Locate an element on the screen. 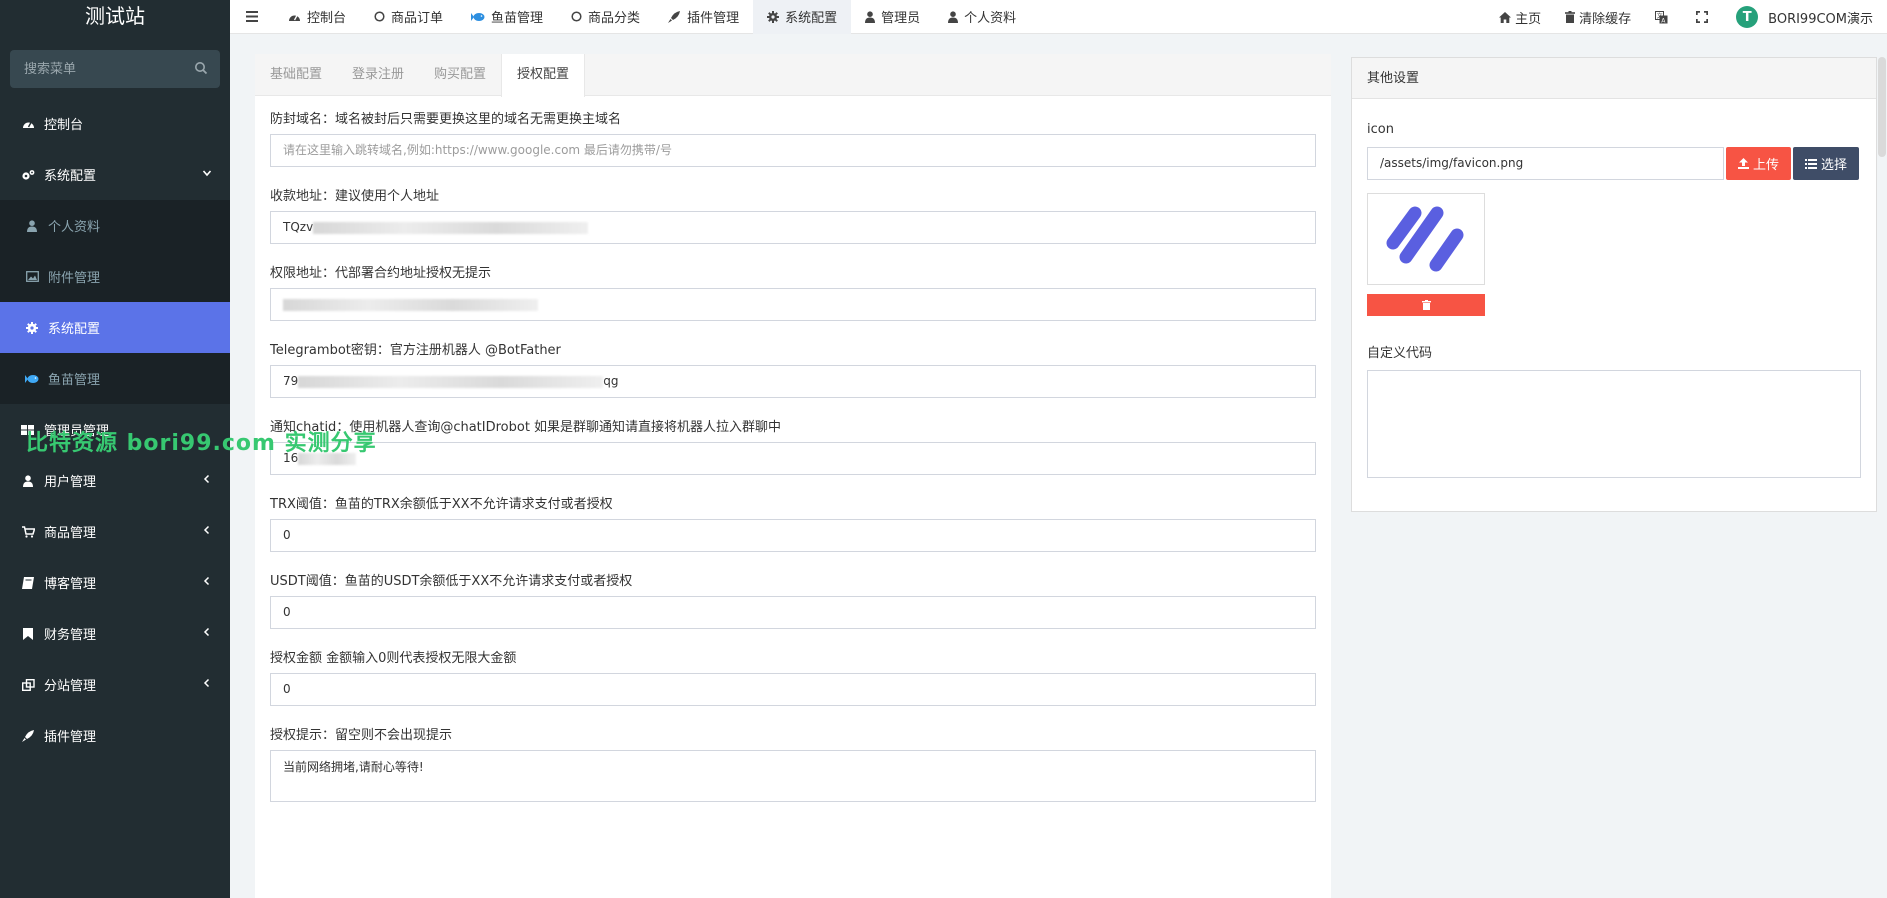 Image resolution: width=1887 pixels, height=898 pixels. field-label: Telegrambot密钥：官方注册机器人 @BotFather is located at coordinates (415, 350).